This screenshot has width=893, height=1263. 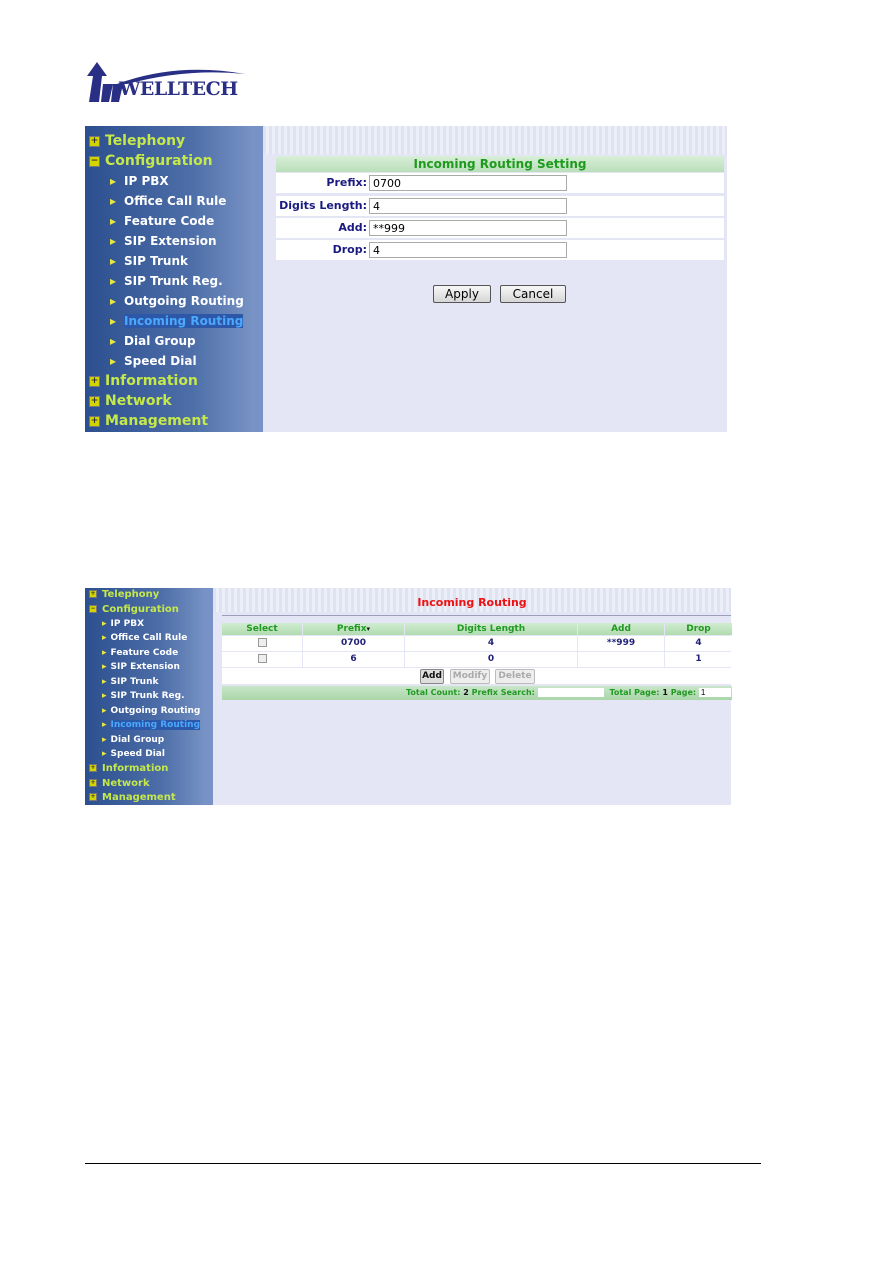 What do you see at coordinates (466, 692) in the screenshot?
I see `total-count-value: 2` at bounding box center [466, 692].